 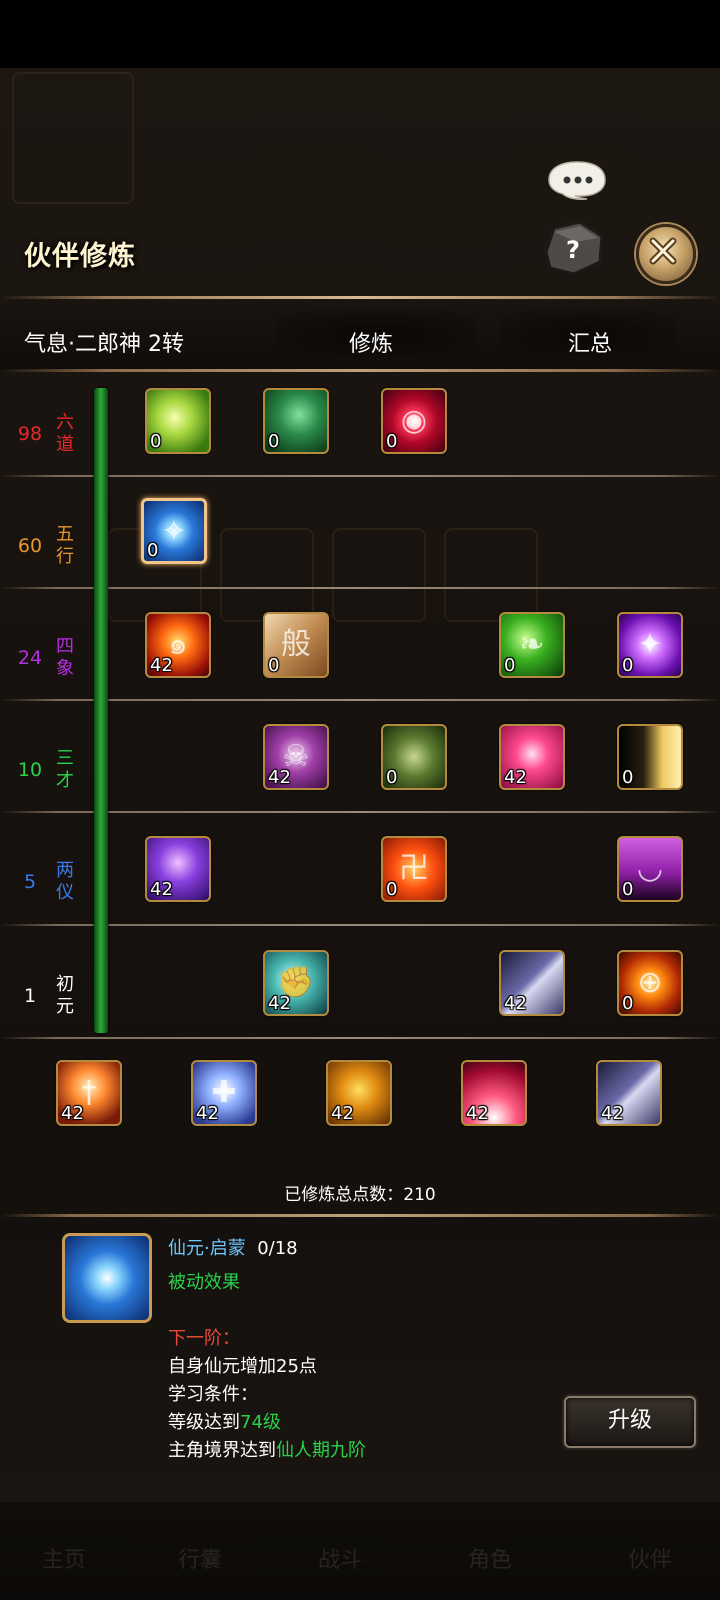 I want to click on skill-slot: ⊕ 0, so click(x=650, y=983).